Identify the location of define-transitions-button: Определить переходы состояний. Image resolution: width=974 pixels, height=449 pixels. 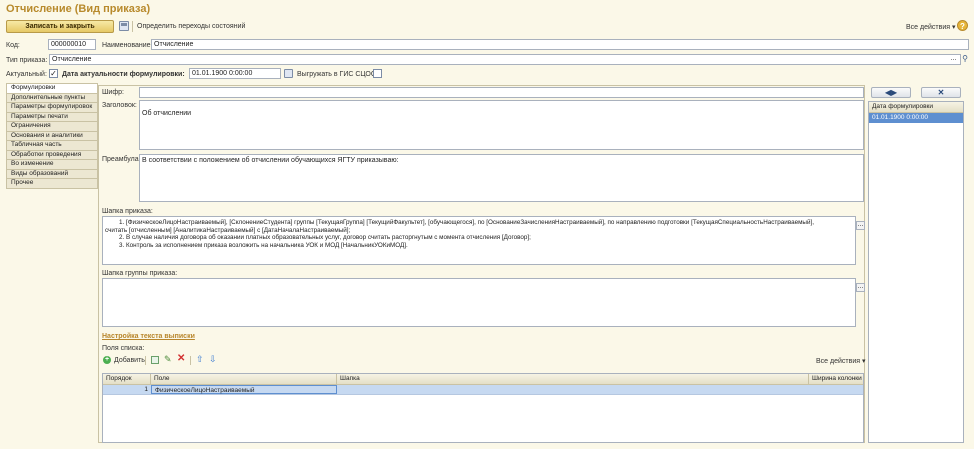
(191, 26).